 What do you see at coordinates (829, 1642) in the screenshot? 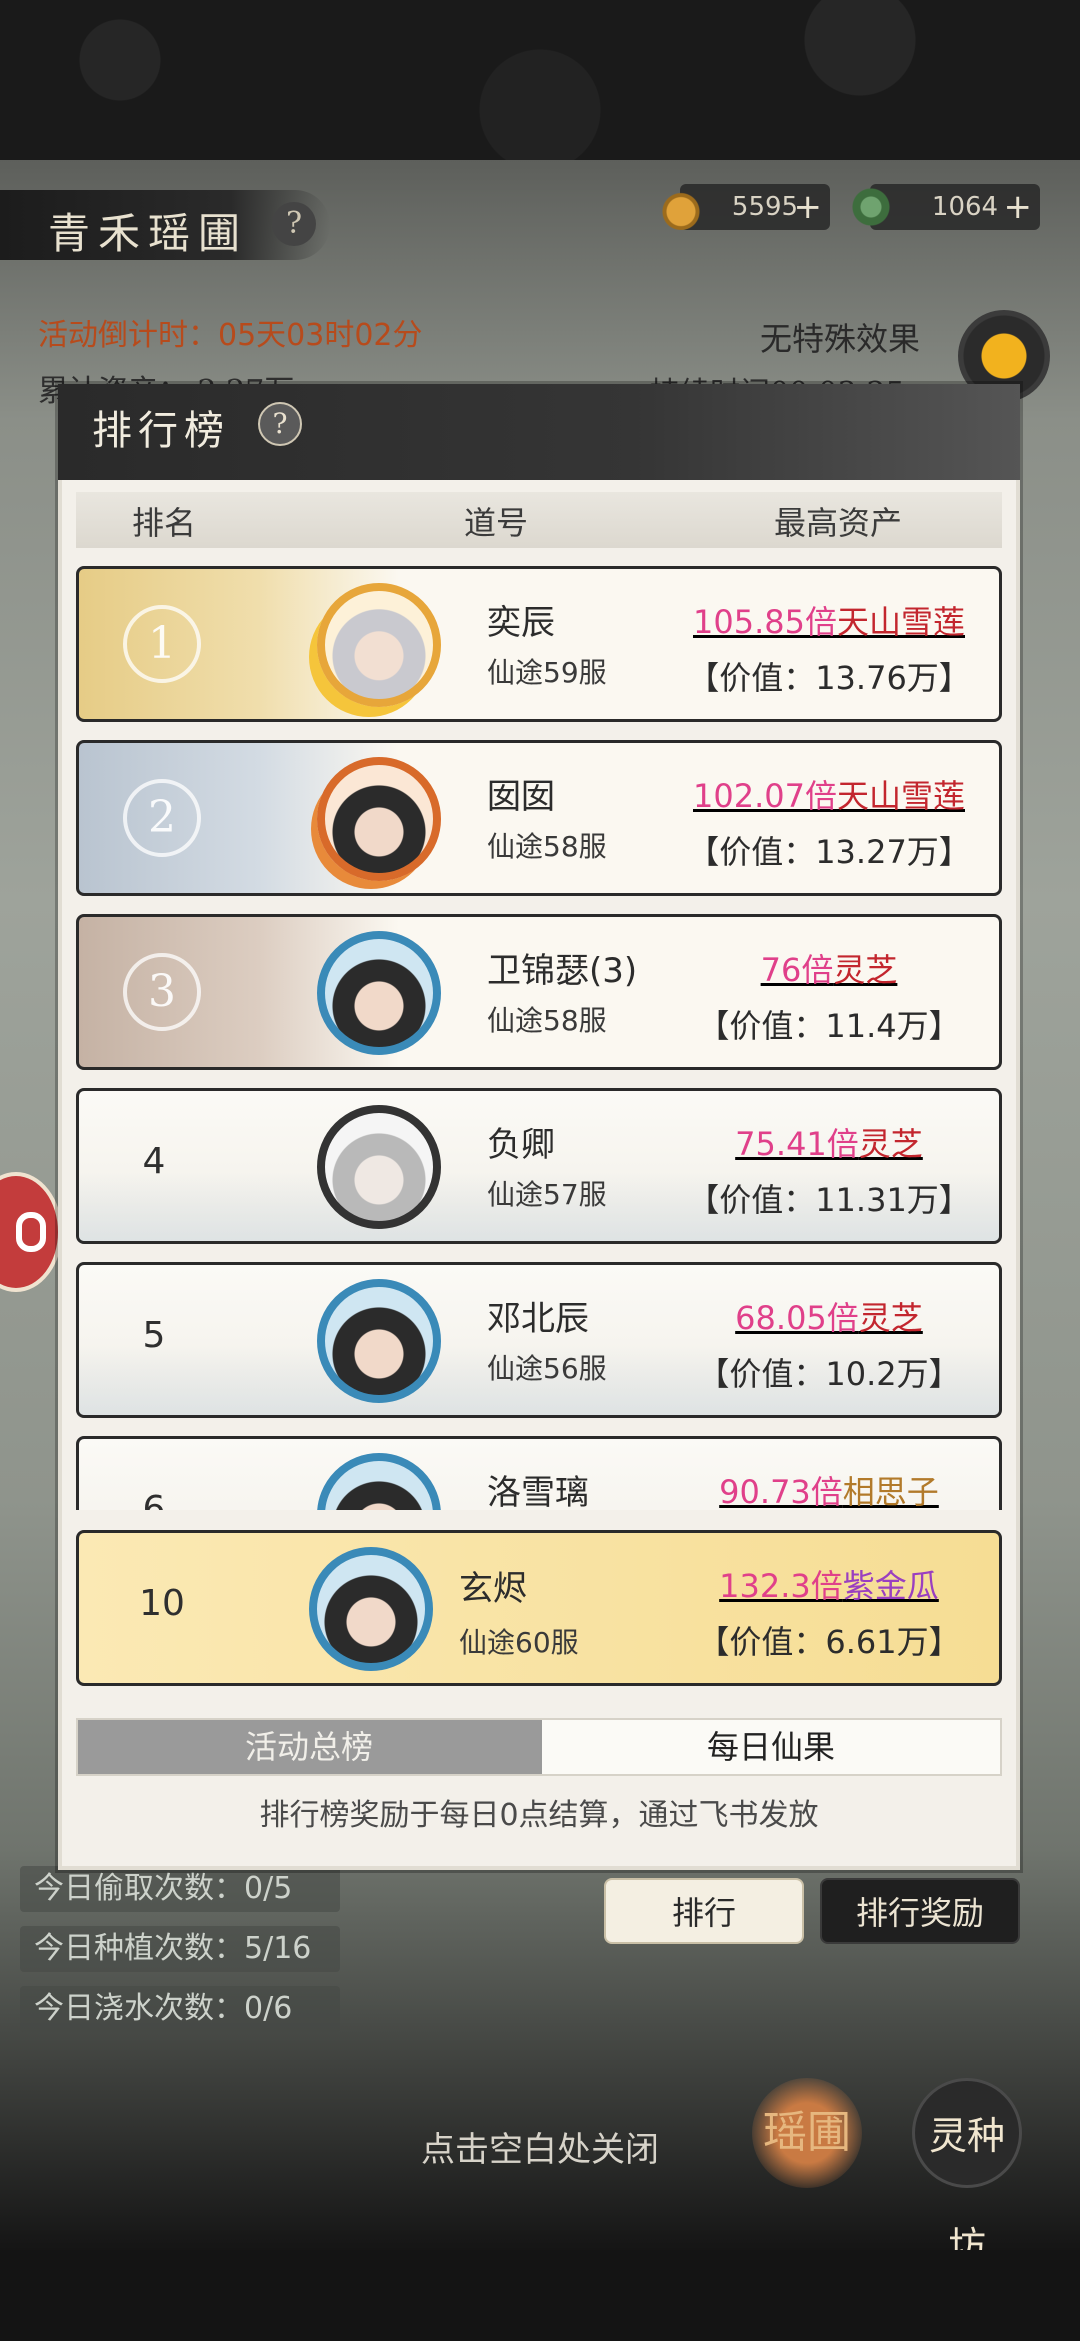
I see `my-asset-worth: 【价值：6.61万】` at bounding box center [829, 1642].